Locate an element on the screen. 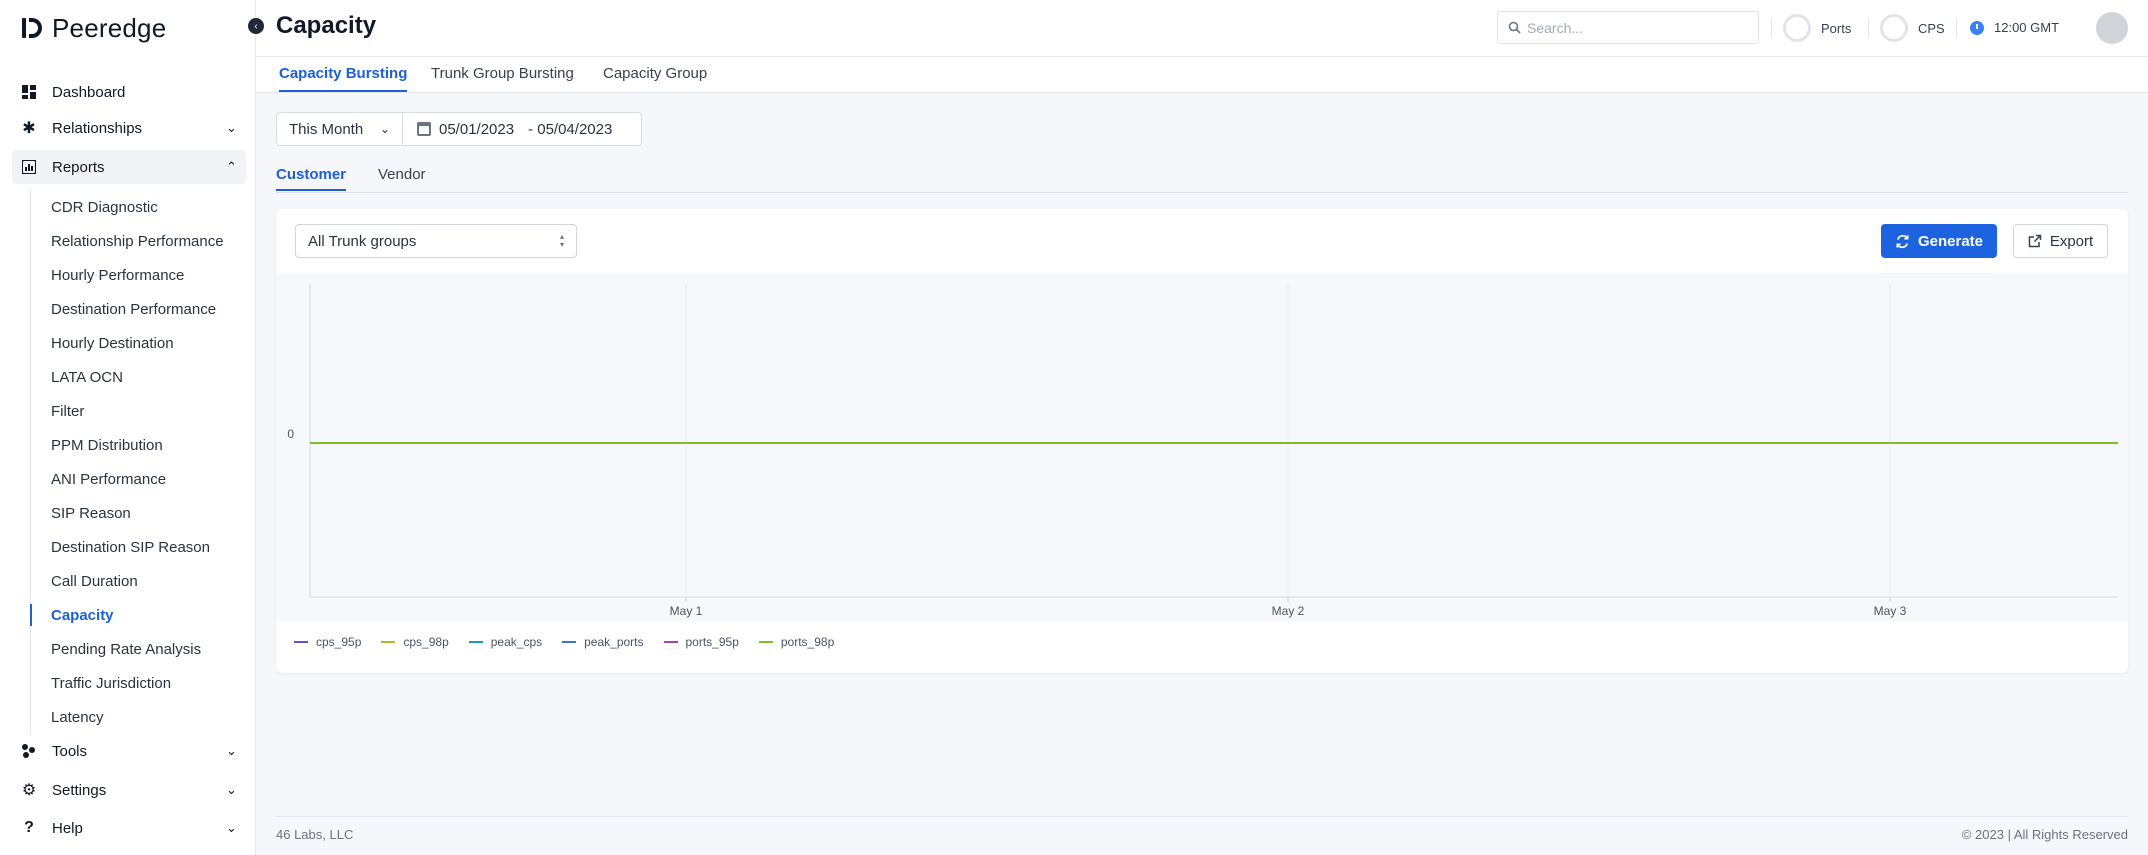 The width and height of the screenshot is (2148, 855). legend-item-ports_95p: ports_95p is located at coordinates (701, 642).